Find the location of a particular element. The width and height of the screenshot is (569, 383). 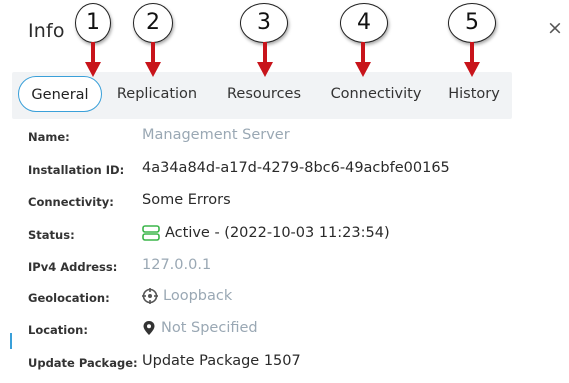

field-installation-id-value: 4a34a84d-a17d-4279-8bc6-49acbfe00165 is located at coordinates (296, 168).